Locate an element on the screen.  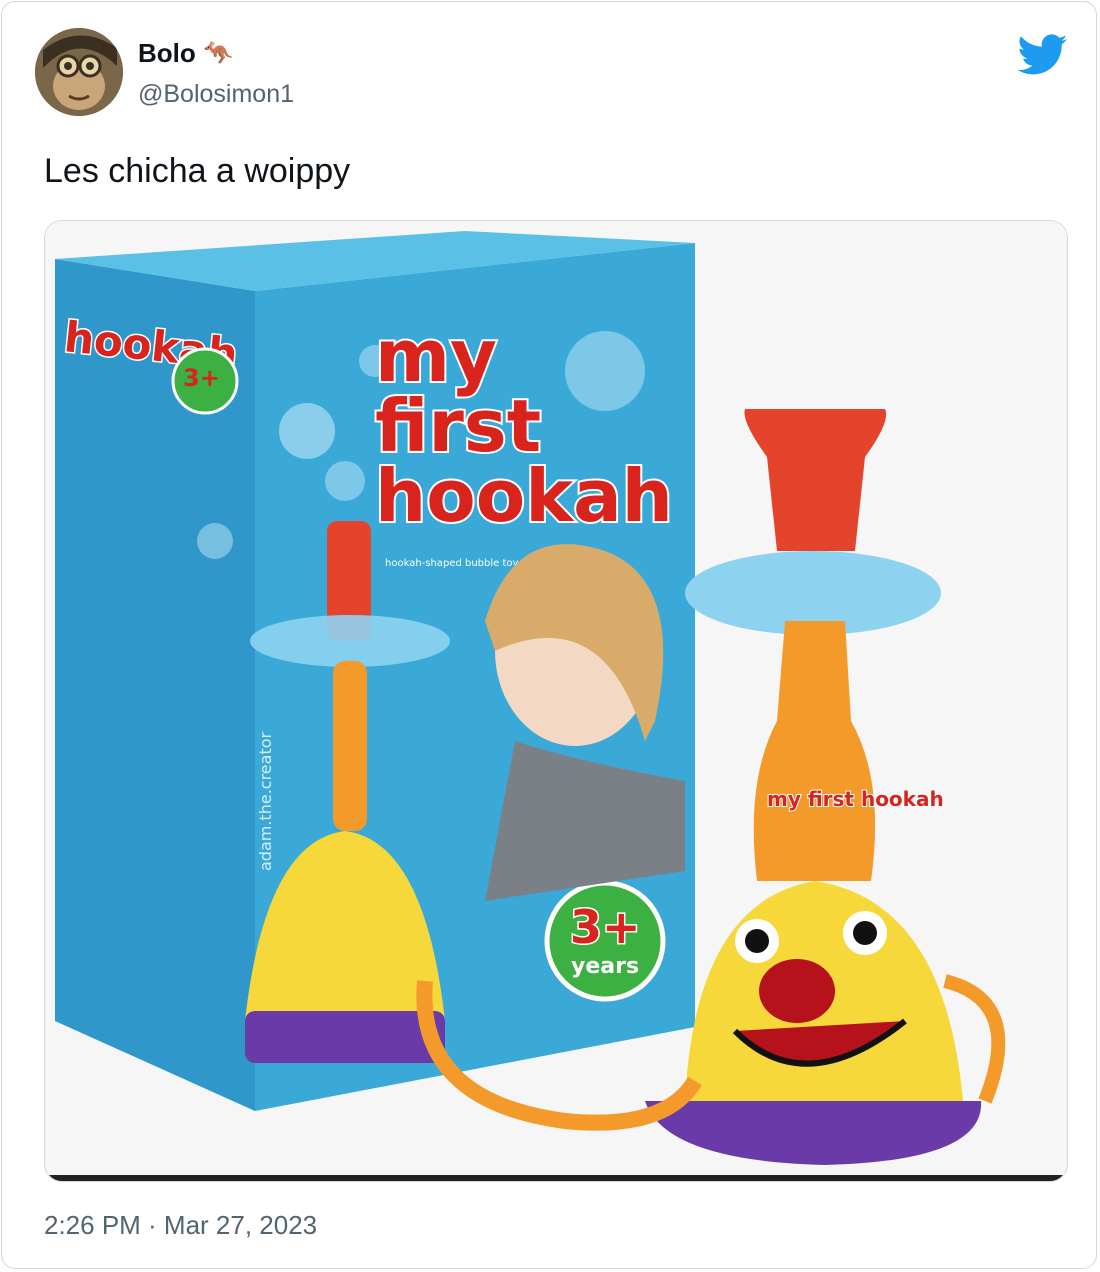
toy-label: my first hookah is located at coordinates (855, 799).